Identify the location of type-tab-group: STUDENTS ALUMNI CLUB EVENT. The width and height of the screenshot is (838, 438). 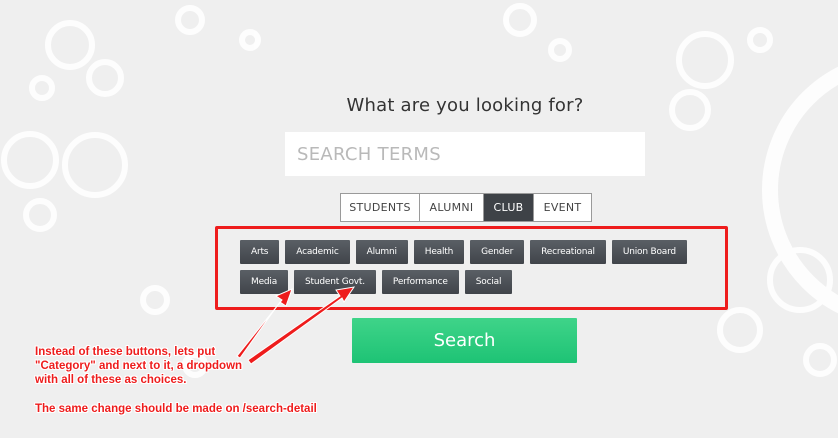
(466, 207).